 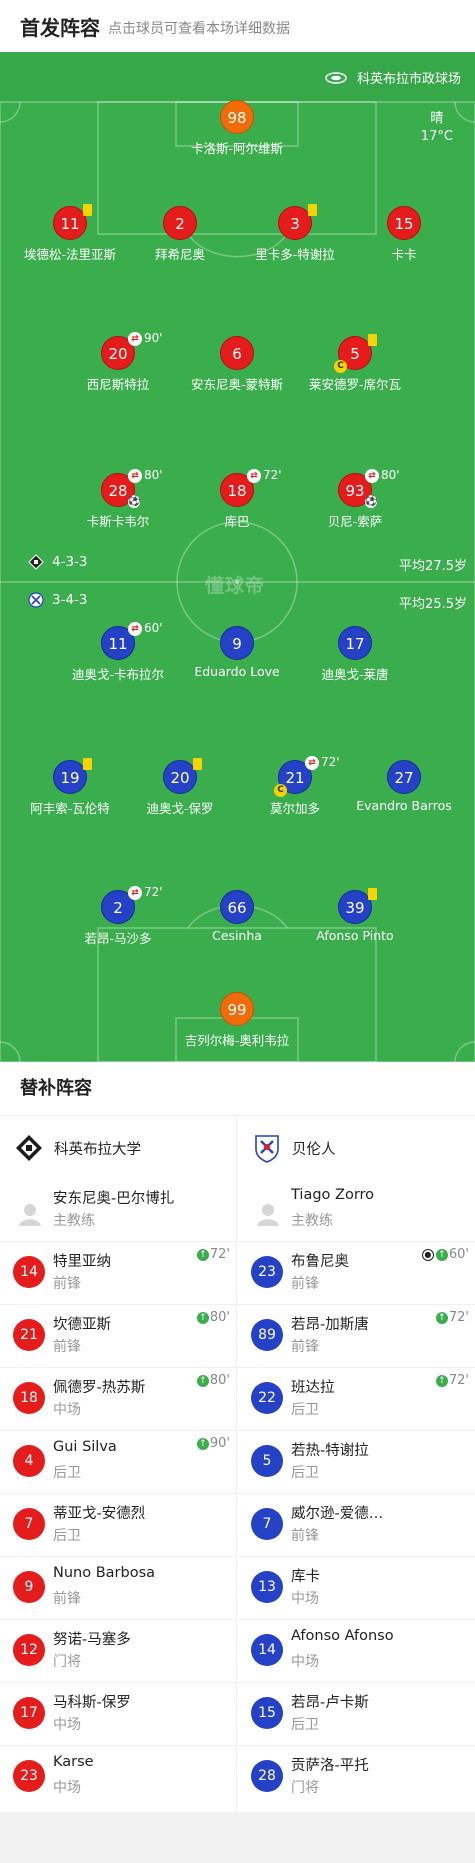 I want to click on sub-name: Gui Silva, so click(x=85, y=1447).